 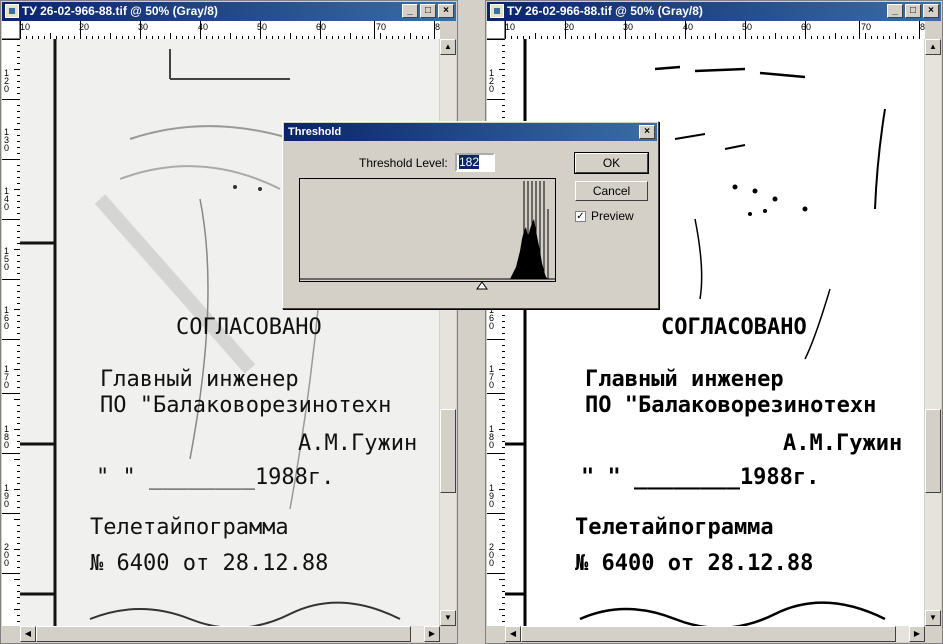 I want to click on threshold-level-value: 182, so click(x=469, y=162).